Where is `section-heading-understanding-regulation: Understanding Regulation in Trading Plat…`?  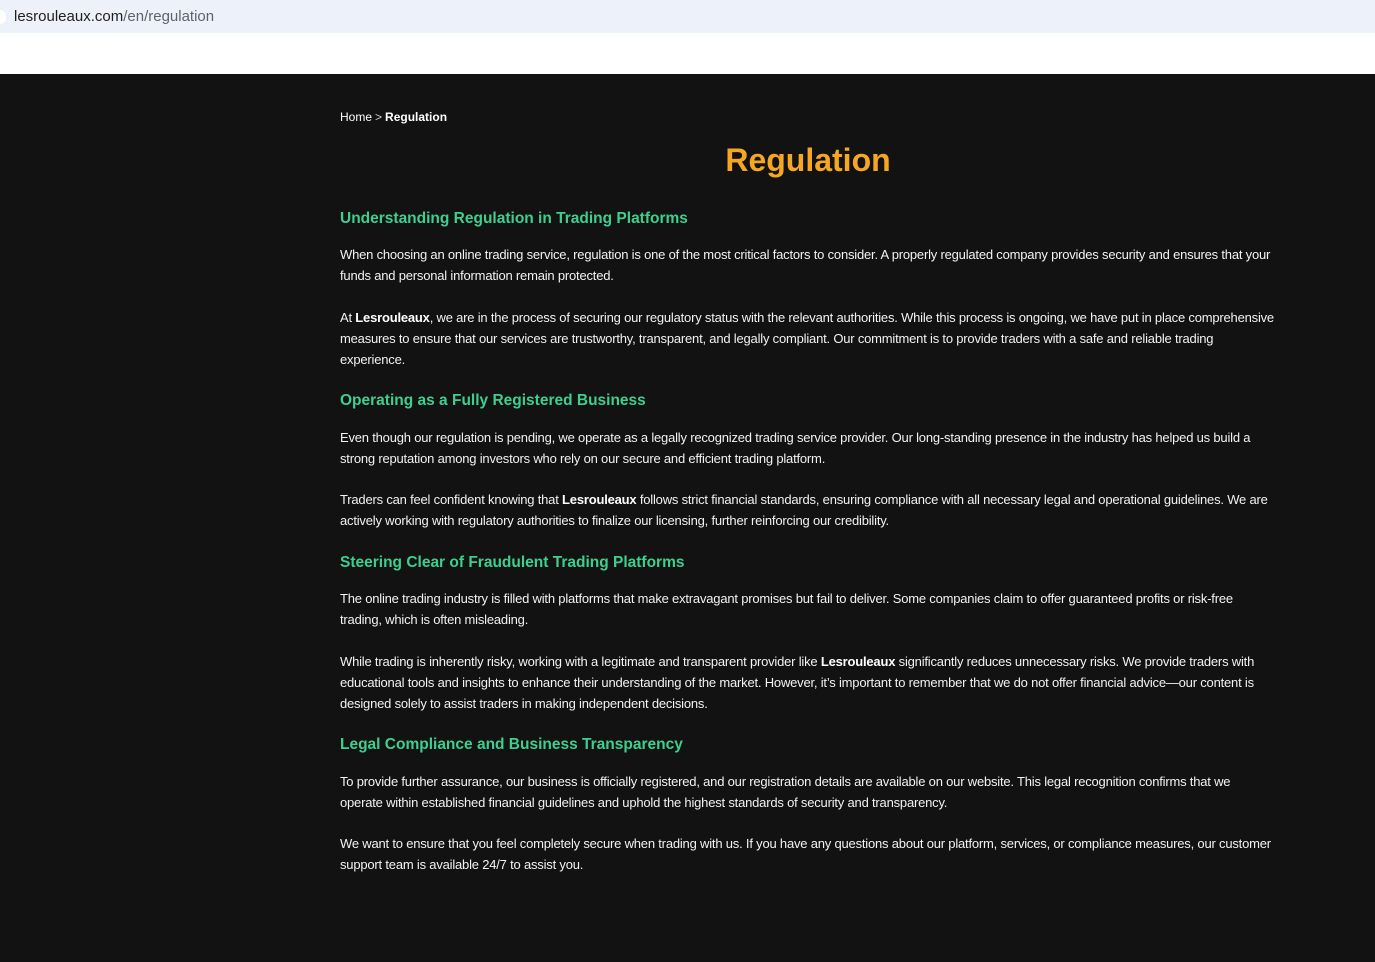 section-heading-understanding-regulation: Understanding Regulation in Trading Plat… is located at coordinates (514, 218).